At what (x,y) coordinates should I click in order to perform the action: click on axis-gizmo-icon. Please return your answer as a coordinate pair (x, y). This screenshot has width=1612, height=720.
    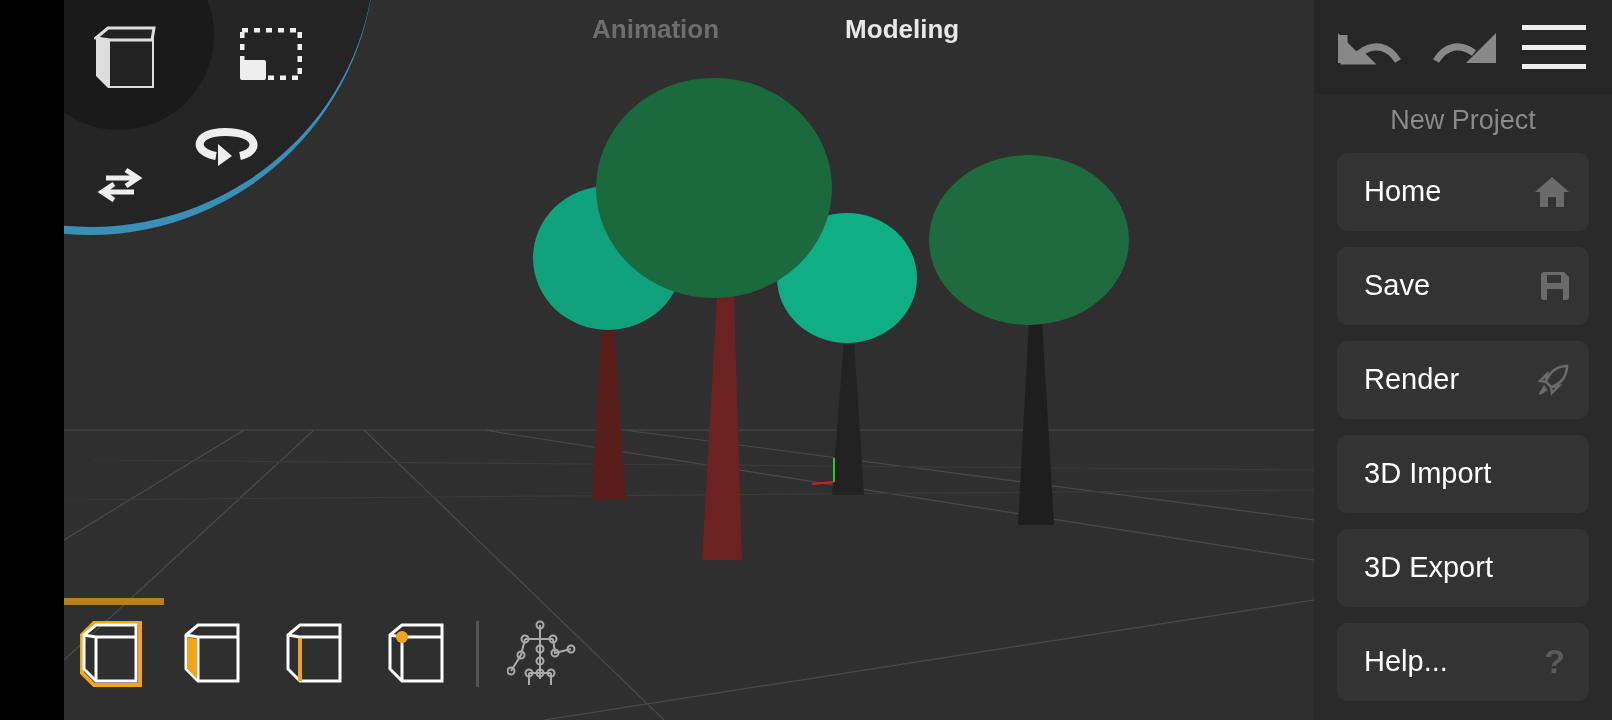
    Looking at the image, I should click on (823, 471).